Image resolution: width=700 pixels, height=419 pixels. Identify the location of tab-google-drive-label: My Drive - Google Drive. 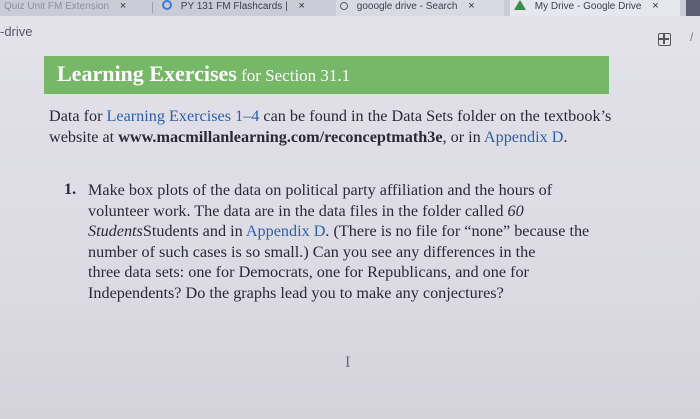
(588, 6).